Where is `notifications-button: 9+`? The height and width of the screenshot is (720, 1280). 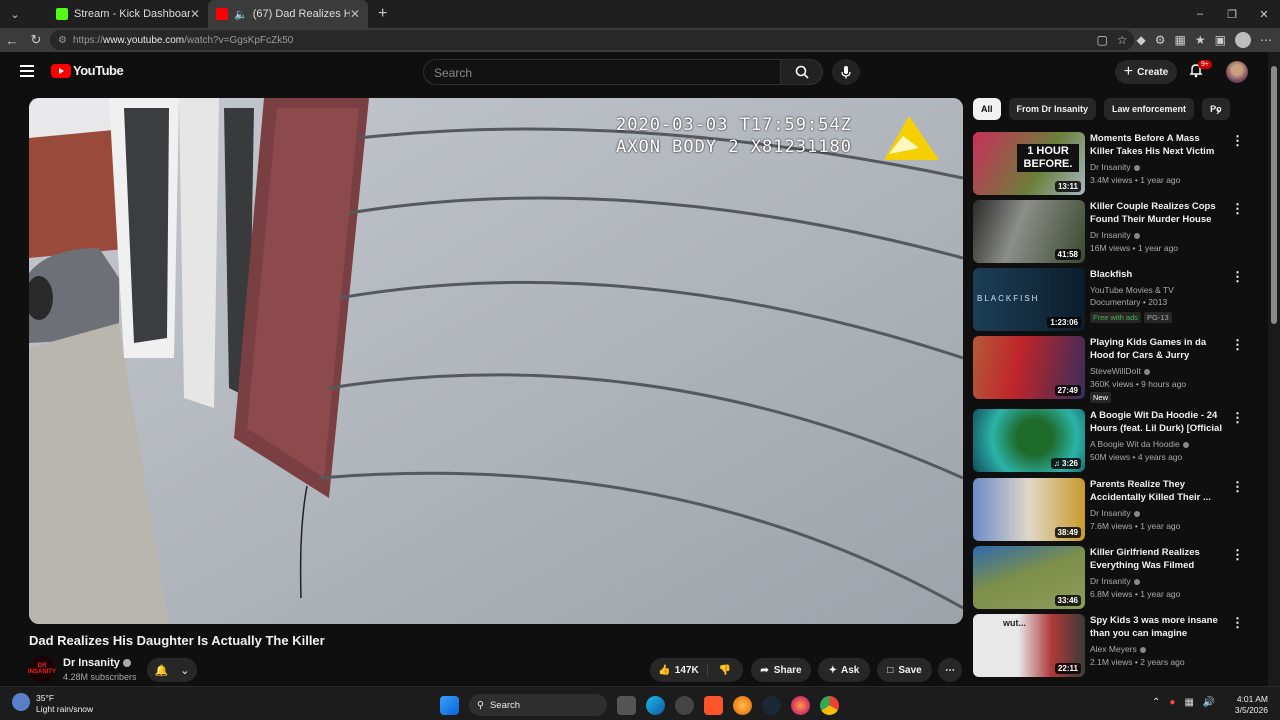
notifications-button: 9+ is located at coordinates (1200, 72).